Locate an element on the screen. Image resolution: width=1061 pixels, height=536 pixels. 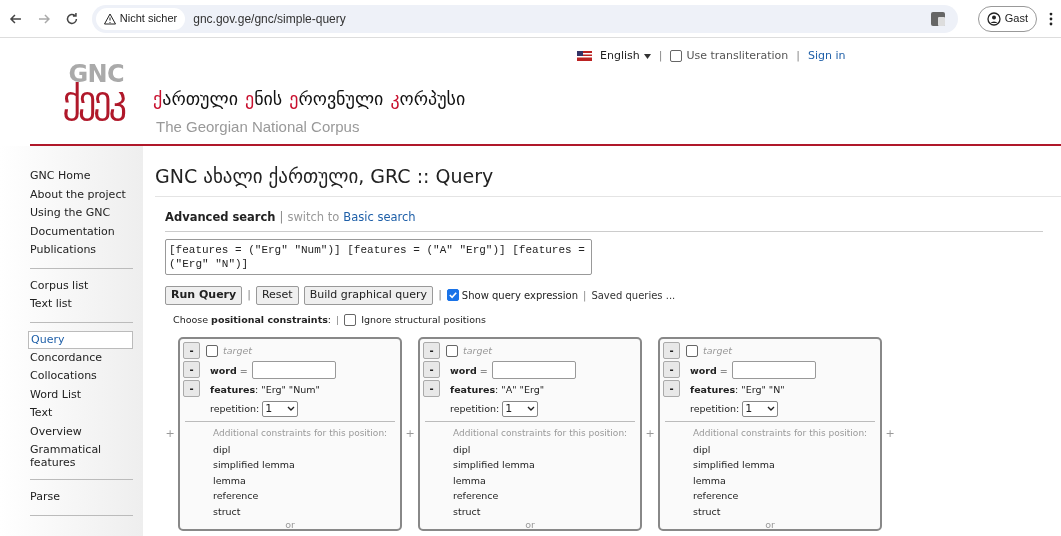
show-query-label: Show query expression is located at coordinates (519, 295).